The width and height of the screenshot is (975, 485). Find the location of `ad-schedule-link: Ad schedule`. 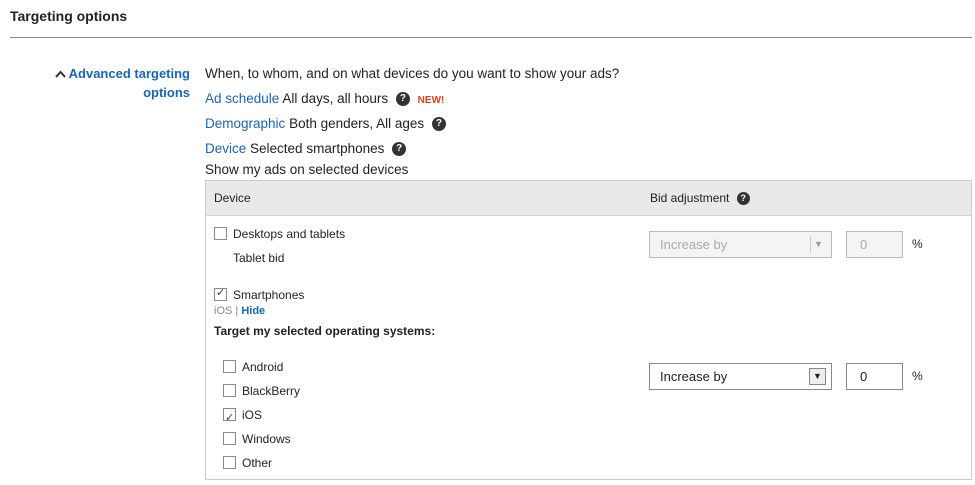

ad-schedule-link: Ad schedule is located at coordinates (242, 98).